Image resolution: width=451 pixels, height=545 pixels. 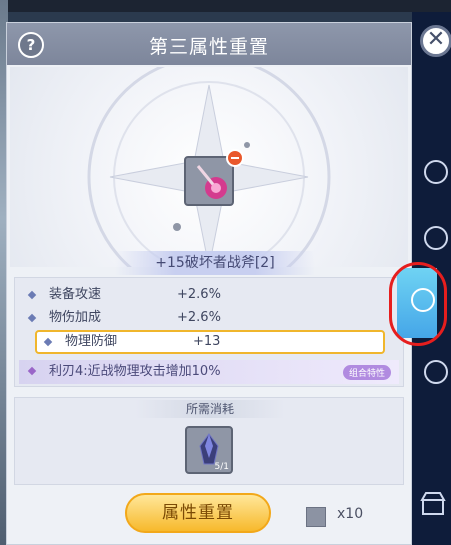 What do you see at coordinates (433, 503) in the screenshot?
I see `shop-icon` at bounding box center [433, 503].